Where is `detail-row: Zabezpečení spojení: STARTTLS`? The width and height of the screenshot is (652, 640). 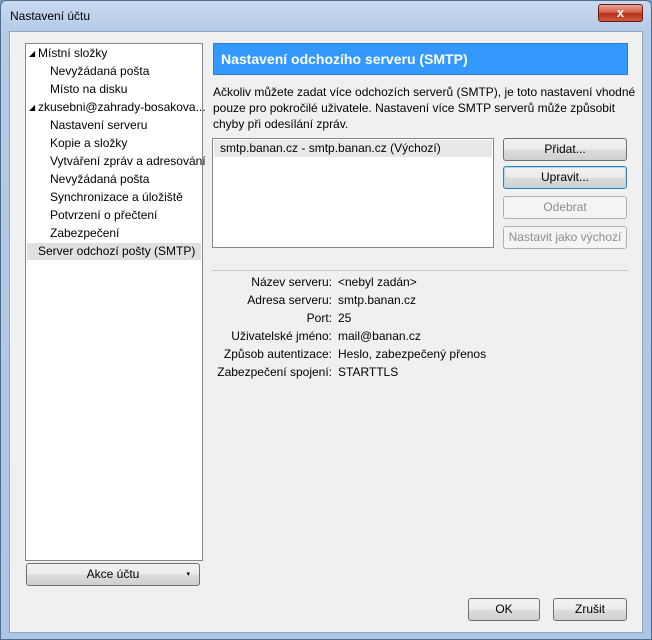 detail-row: Zabezpečení spojení: STARTTLS is located at coordinates (420, 372).